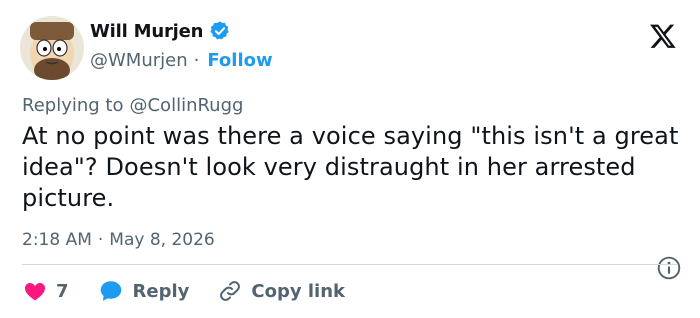 The image size is (700, 318). What do you see at coordinates (350, 264) in the screenshot?
I see `divider` at bounding box center [350, 264].